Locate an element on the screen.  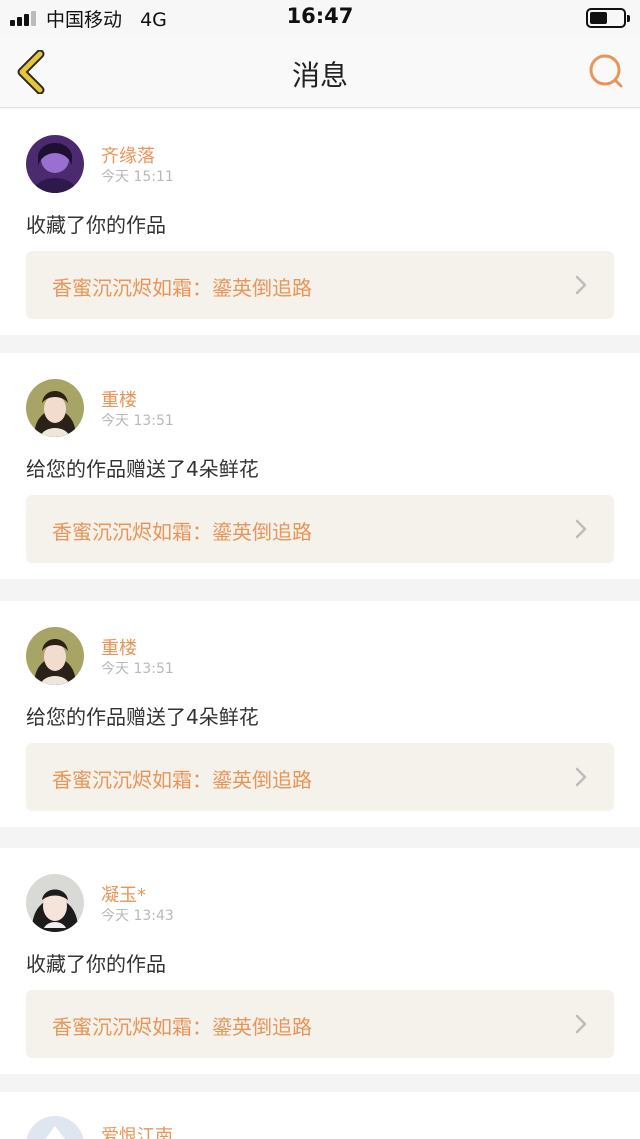
message-item: 爱恨江南 is located at coordinates (320, 1115).